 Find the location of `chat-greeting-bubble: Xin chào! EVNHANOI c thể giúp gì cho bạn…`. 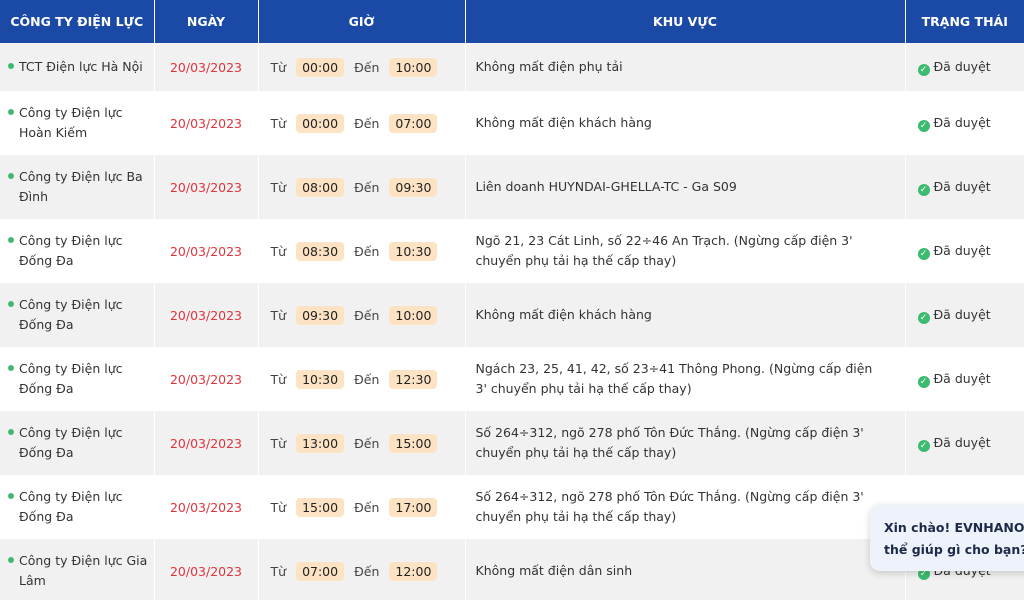

chat-greeting-bubble: Xin chào! EVNHANOI c thể giúp gì cho bạn… is located at coordinates (947, 538).